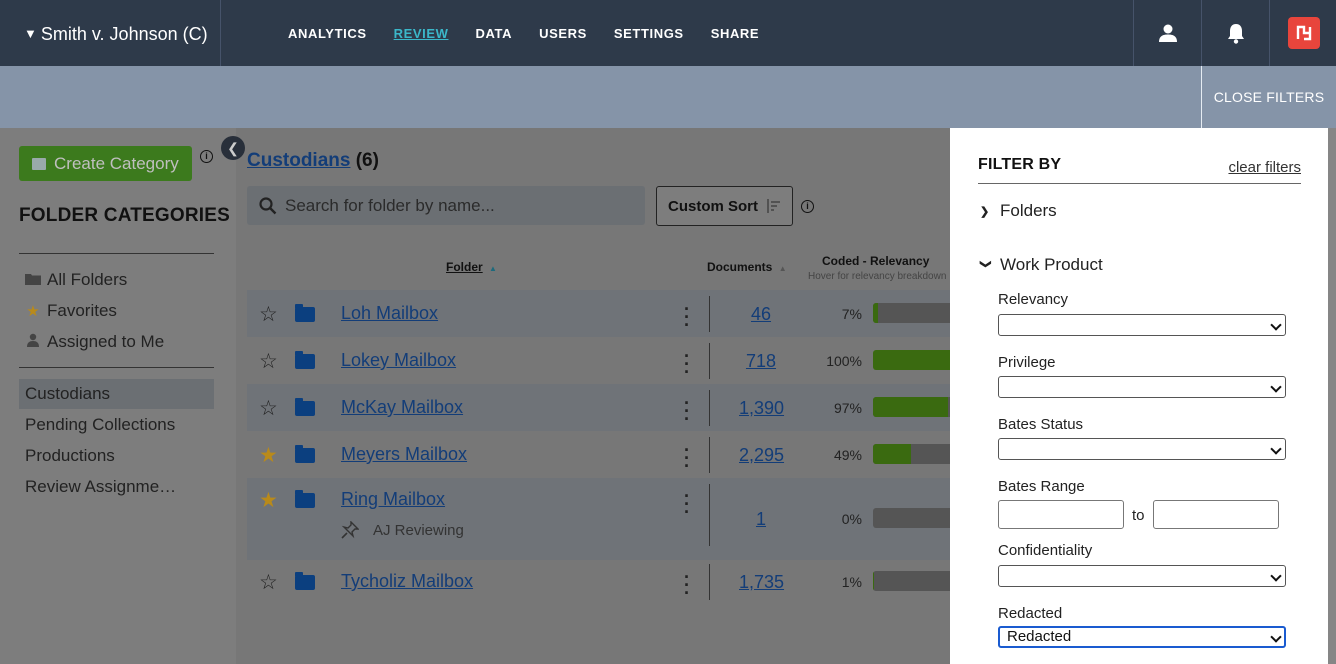 This screenshot has width=1336, height=664. What do you see at coordinates (402, 407) in the screenshot?
I see `folder-name-link: McKay Mailbox` at bounding box center [402, 407].